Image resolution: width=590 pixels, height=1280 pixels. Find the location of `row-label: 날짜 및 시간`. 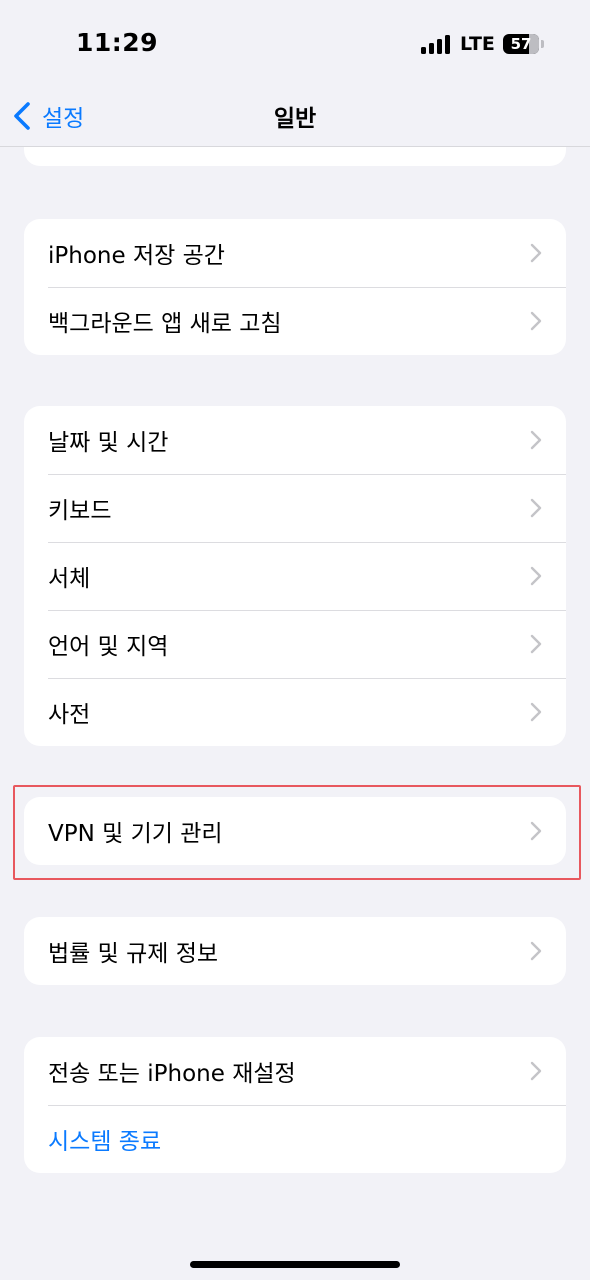

row-label: 날짜 및 시간 is located at coordinates (108, 443).